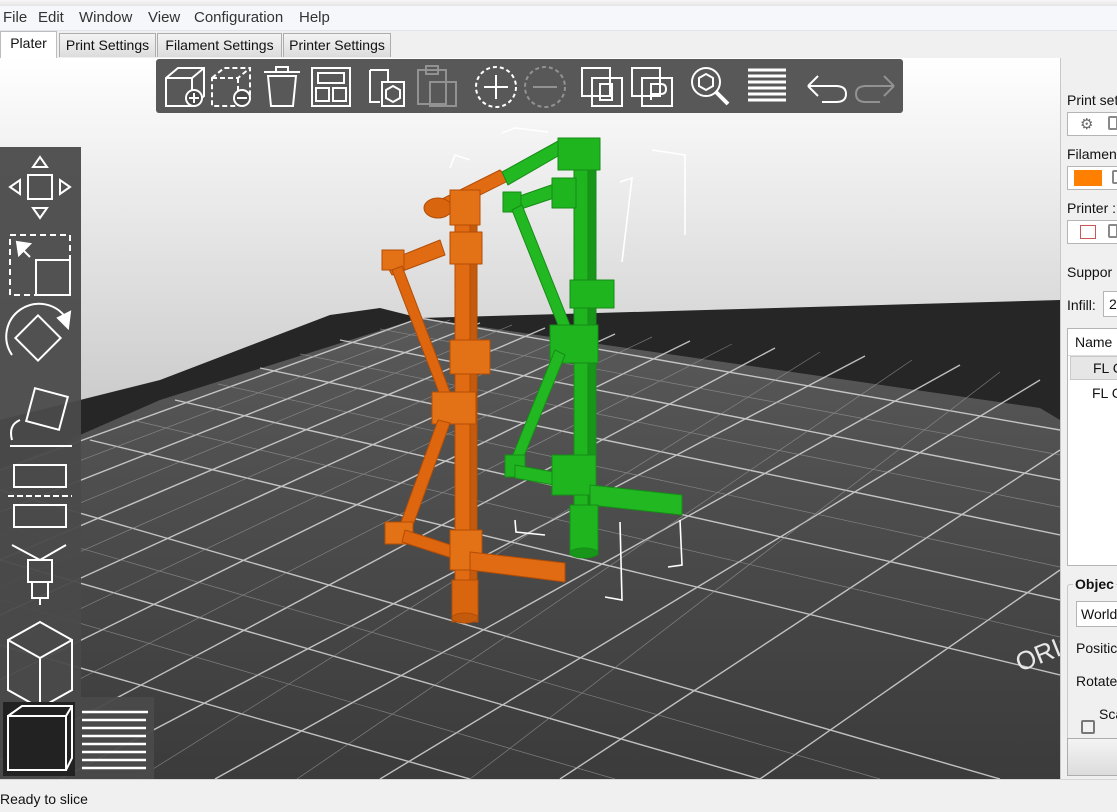  I want to click on plater-toolbar, so click(529, 86).